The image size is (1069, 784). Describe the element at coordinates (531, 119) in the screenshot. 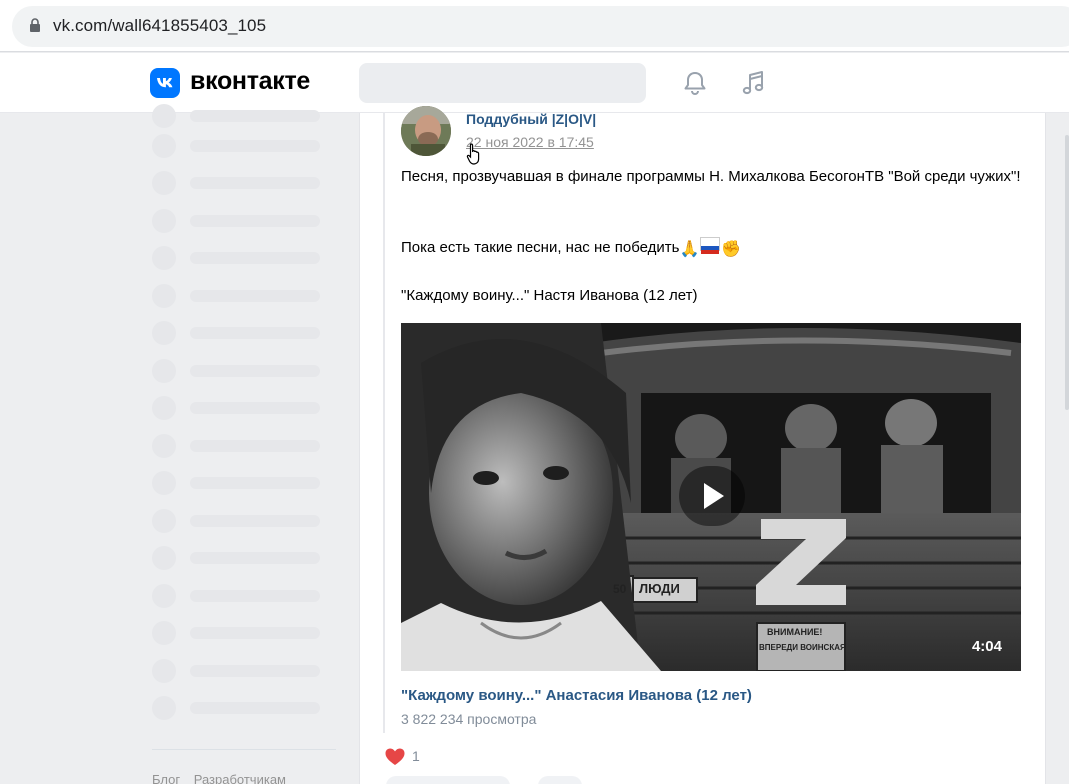

I see `post-author-name: Поддубный |Z|O|V|` at that location.